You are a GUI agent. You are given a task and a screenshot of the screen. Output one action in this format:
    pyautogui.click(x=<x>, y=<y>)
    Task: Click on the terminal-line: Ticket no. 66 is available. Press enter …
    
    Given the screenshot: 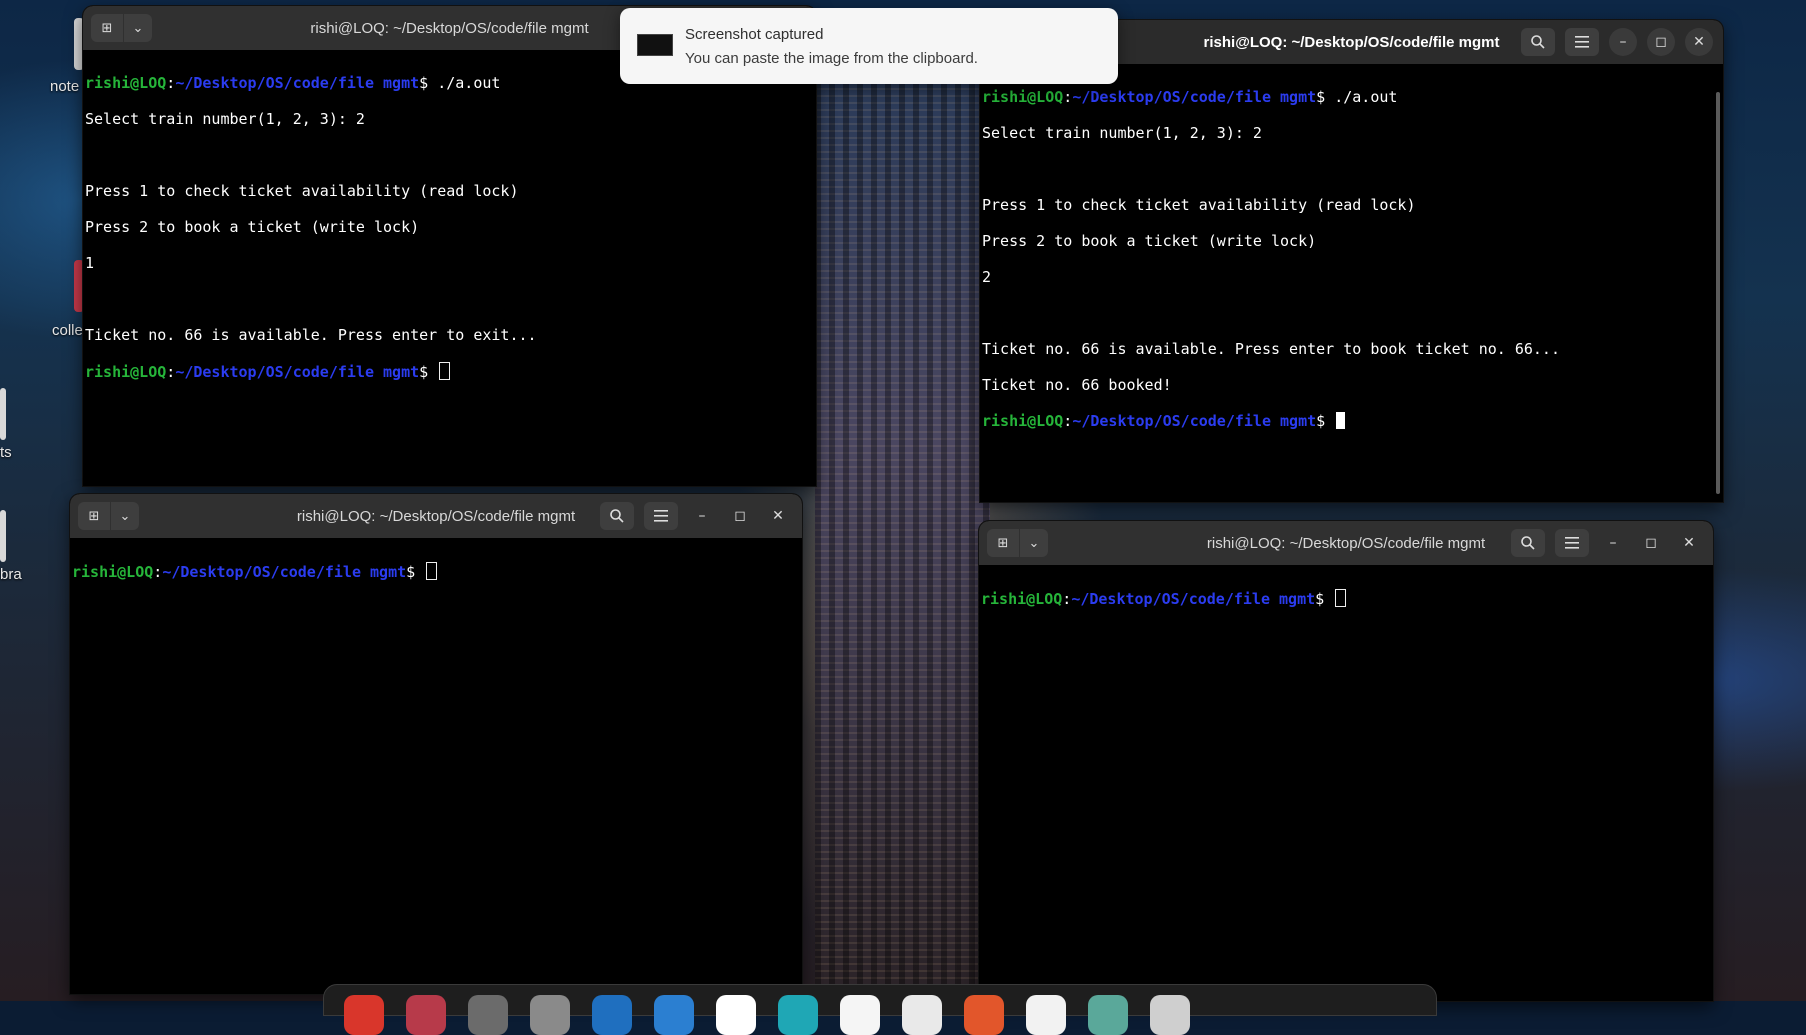 What is the action you would take?
    pyautogui.click(x=311, y=335)
    